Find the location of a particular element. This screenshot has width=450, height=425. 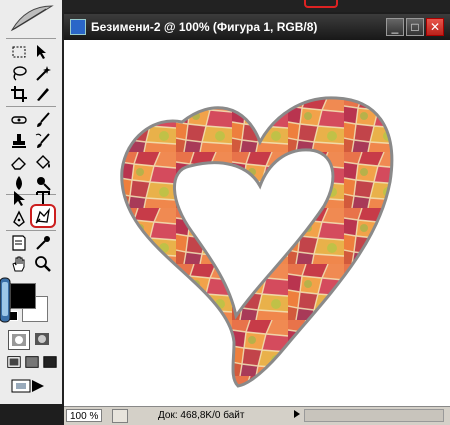

document-info: Док: 468,8K/0 байт is located at coordinates (201, 415).